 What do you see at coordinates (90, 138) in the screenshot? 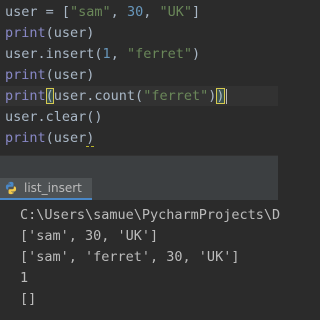
I see `warning-squiggle: )` at bounding box center [90, 138].